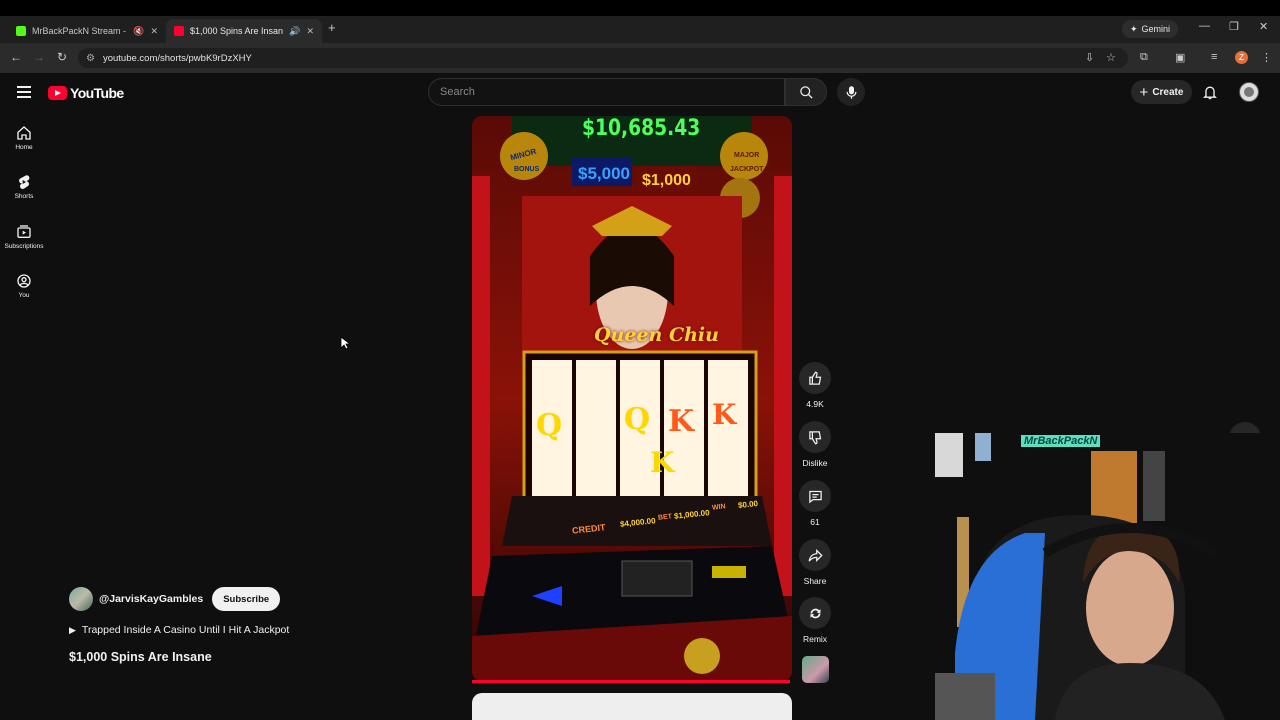 The image size is (1280, 720). I want to click on kick-favicon-icon, so click(21, 31).